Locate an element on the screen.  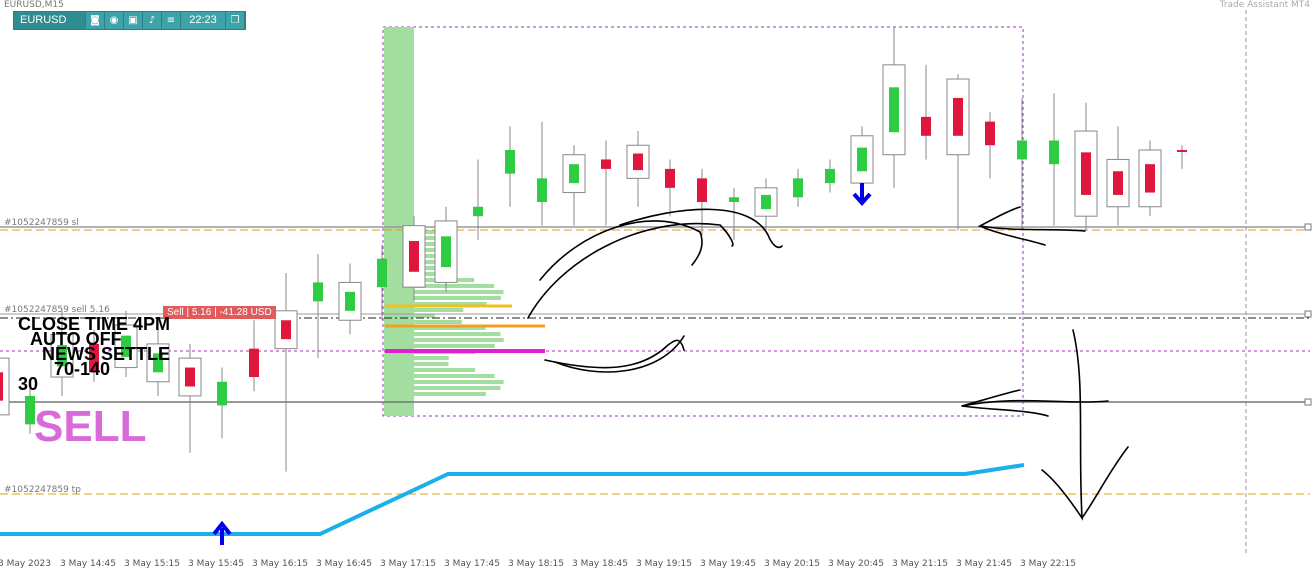
time-tick: 3 May 22:15 is located at coordinates (1048, 564).